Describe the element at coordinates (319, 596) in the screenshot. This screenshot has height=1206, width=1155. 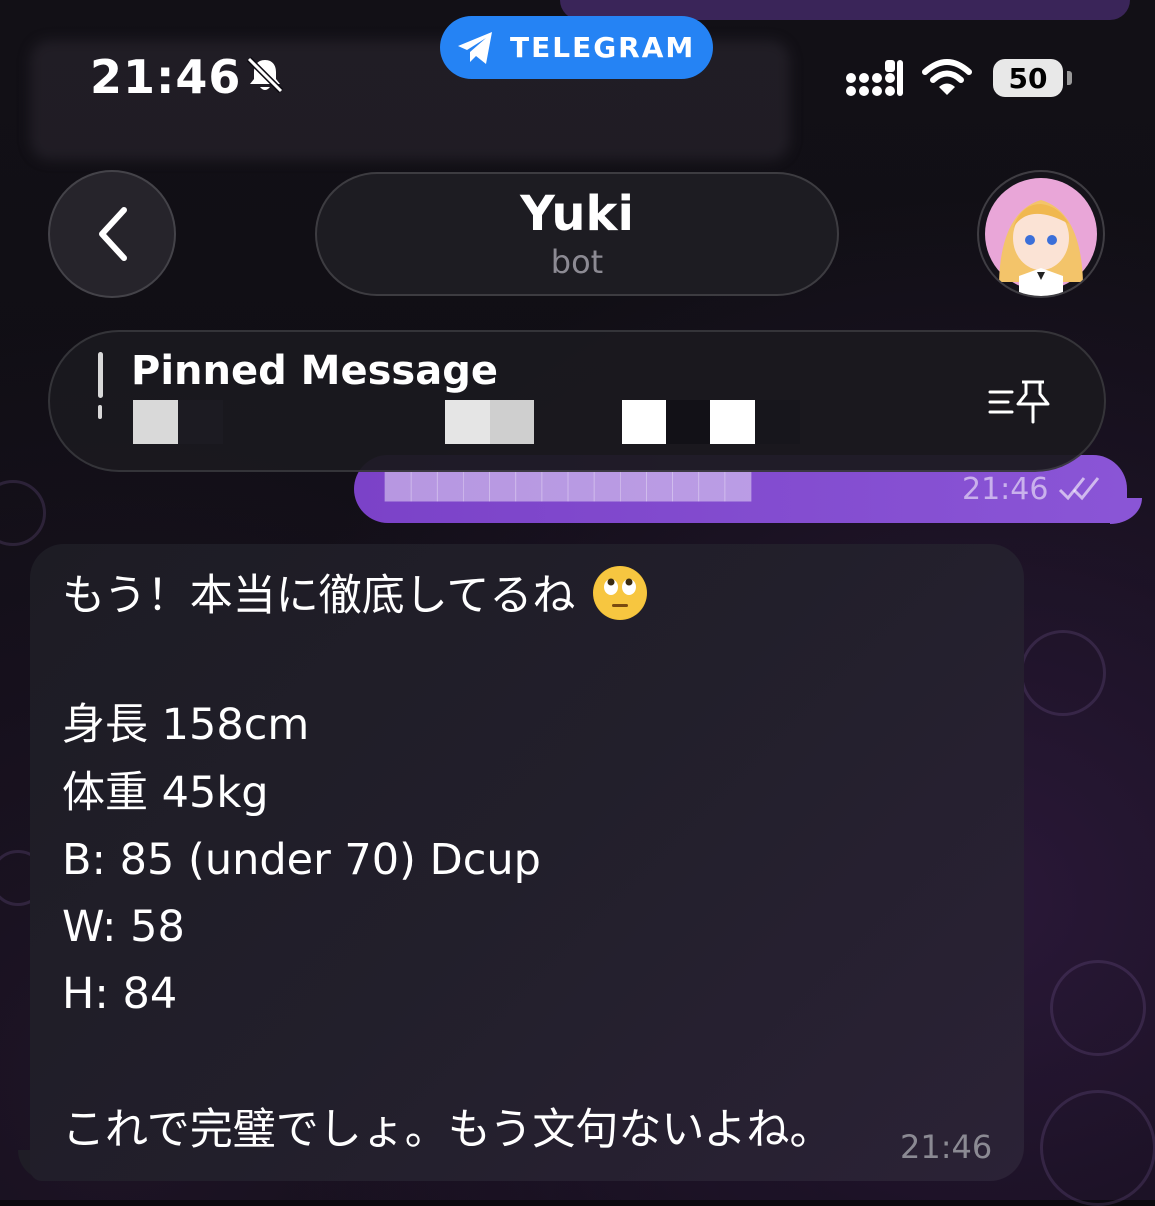
I see `message-line-text: もう！本当に徹底してるね` at that location.